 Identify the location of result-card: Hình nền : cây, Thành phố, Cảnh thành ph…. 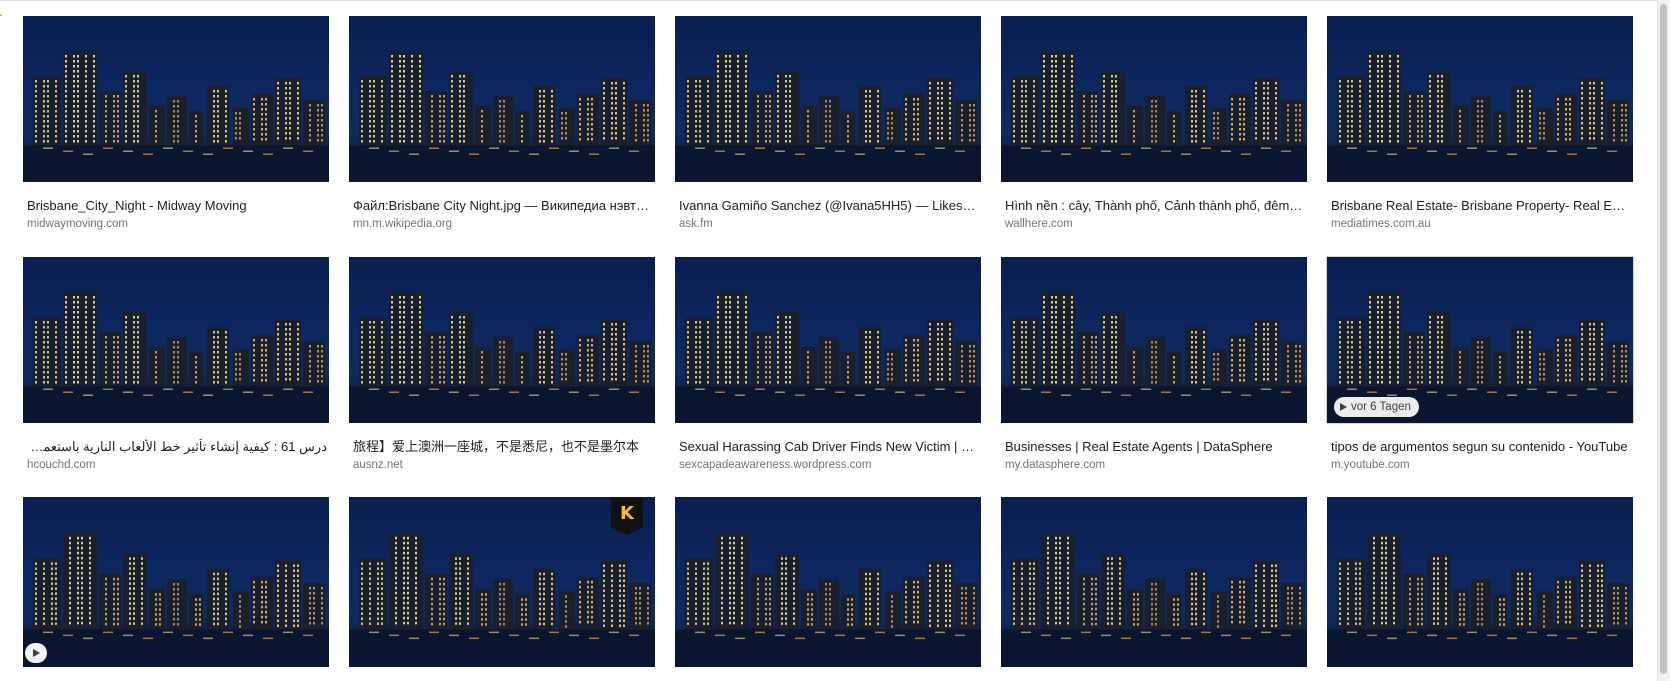
(1154, 123).